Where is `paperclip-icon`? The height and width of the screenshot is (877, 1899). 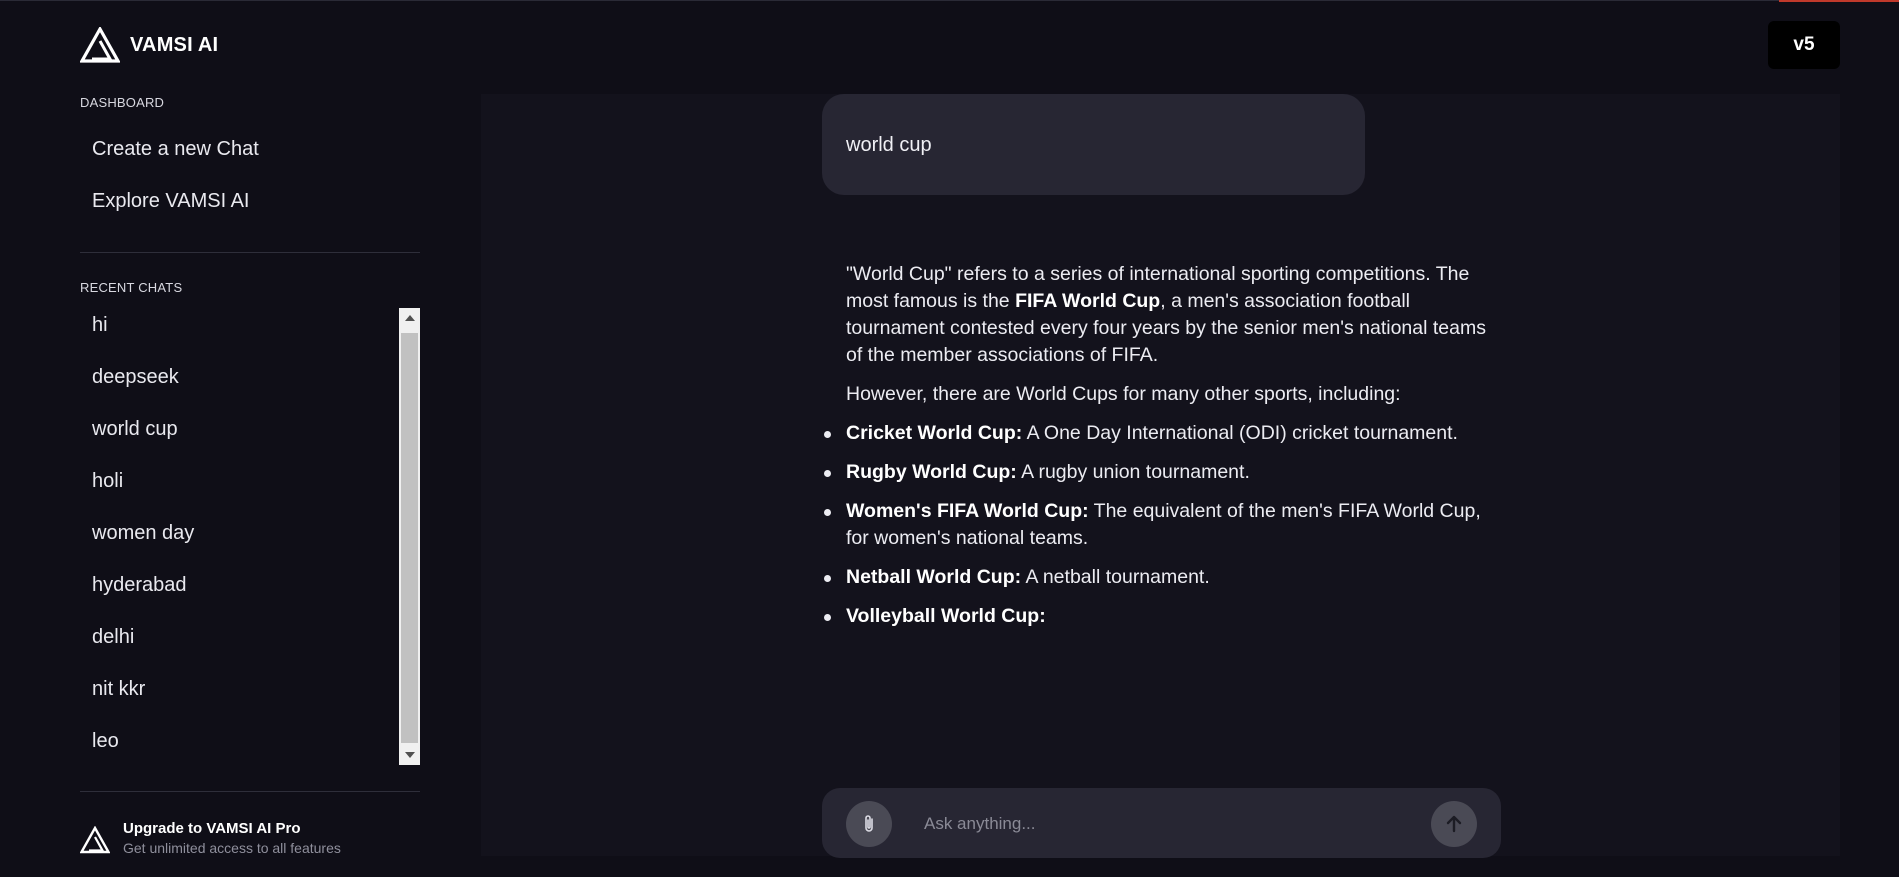
paperclip-icon is located at coordinates (869, 823).